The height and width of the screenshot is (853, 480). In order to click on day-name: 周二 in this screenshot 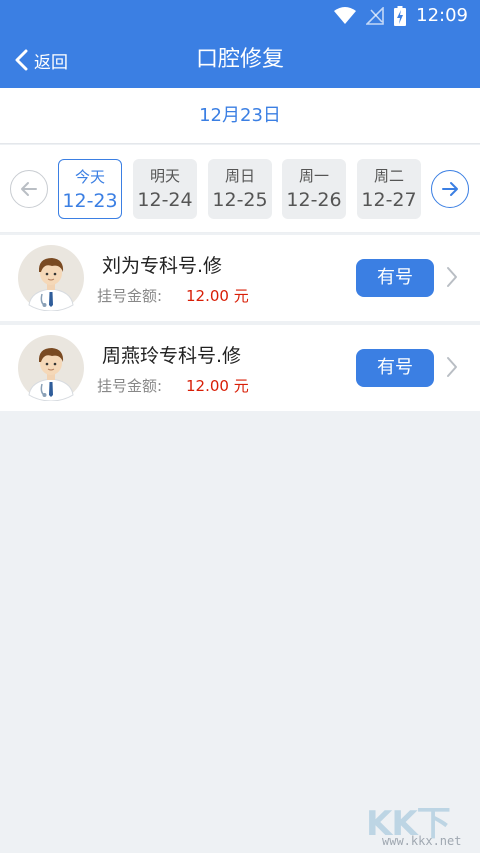, I will do `click(388, 176)`.